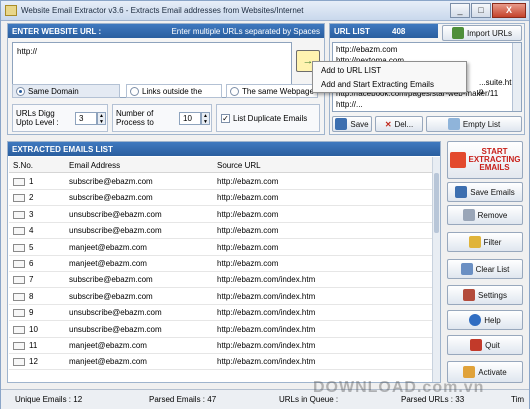  I want to click on app-icon, so click(11, 10).